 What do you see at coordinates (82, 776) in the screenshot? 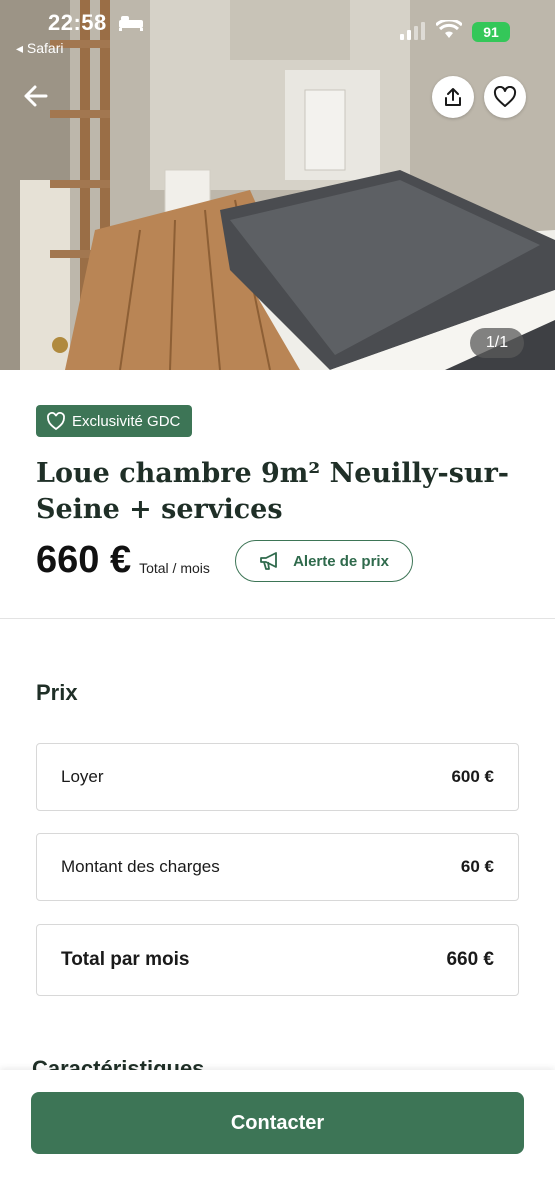
I see `price-row-label: Loyer` at bounding box center [82, 776].